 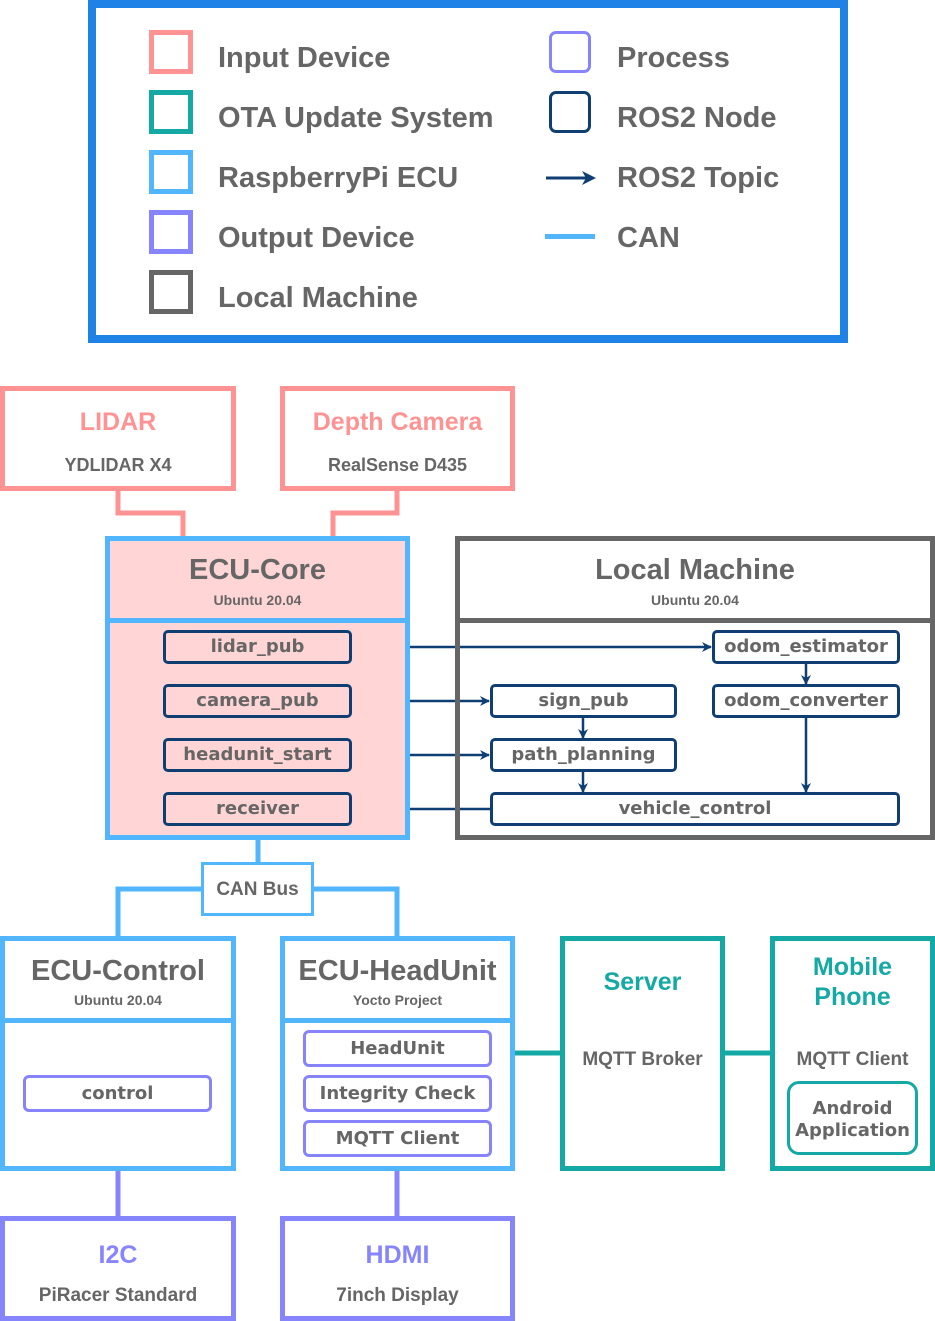 I want to click on mobile-subtitle: MQTT Client, so click(x=852, y=1059).